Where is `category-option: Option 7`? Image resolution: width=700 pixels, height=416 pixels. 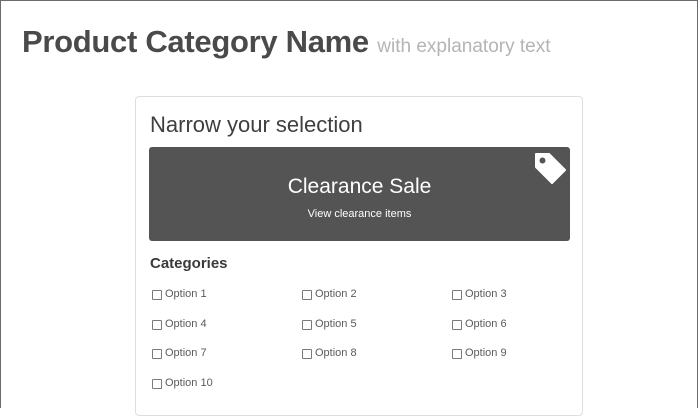
category-option: Option 7 is located at coordinates (227, 362).